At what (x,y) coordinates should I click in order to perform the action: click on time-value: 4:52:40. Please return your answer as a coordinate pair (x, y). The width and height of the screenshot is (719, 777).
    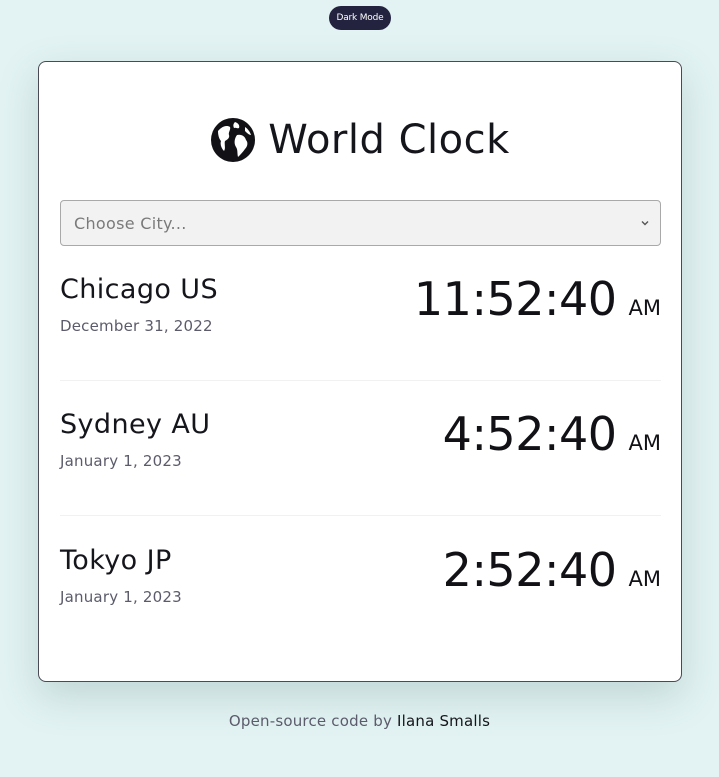
    Looking at the image, I should click on (529, 434).